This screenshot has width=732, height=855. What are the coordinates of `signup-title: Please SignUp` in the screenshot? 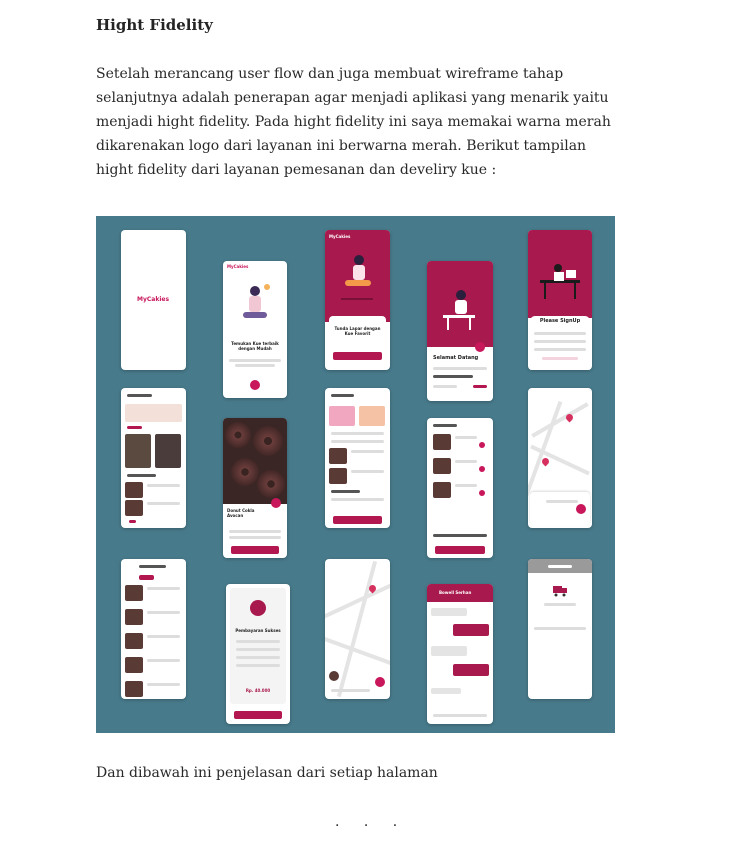 It's located at (560, 321).